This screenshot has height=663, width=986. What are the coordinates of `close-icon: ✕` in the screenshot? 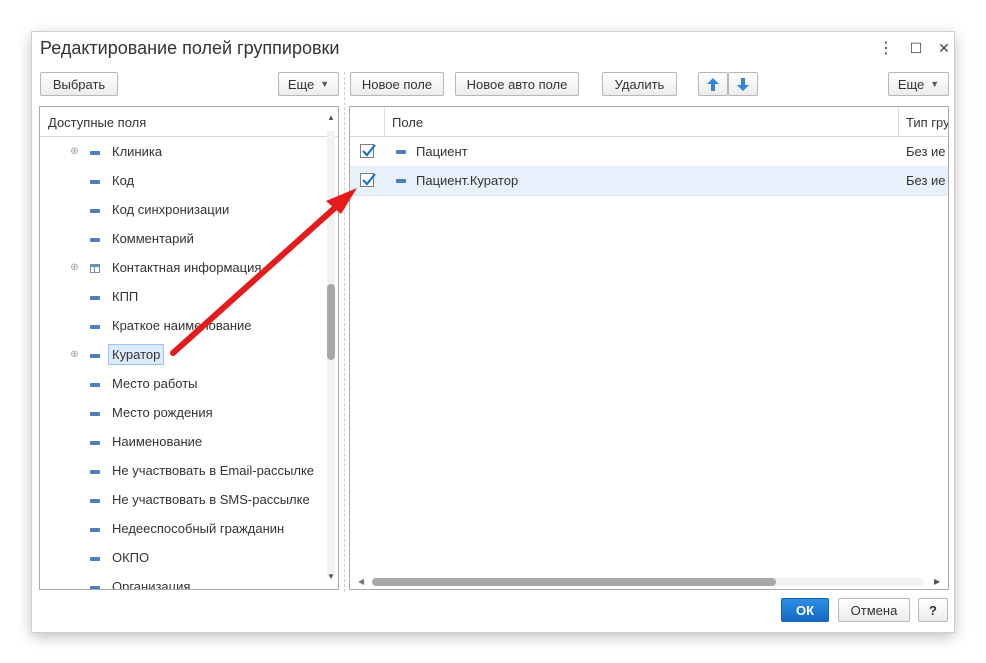 It's located at (944, 48).